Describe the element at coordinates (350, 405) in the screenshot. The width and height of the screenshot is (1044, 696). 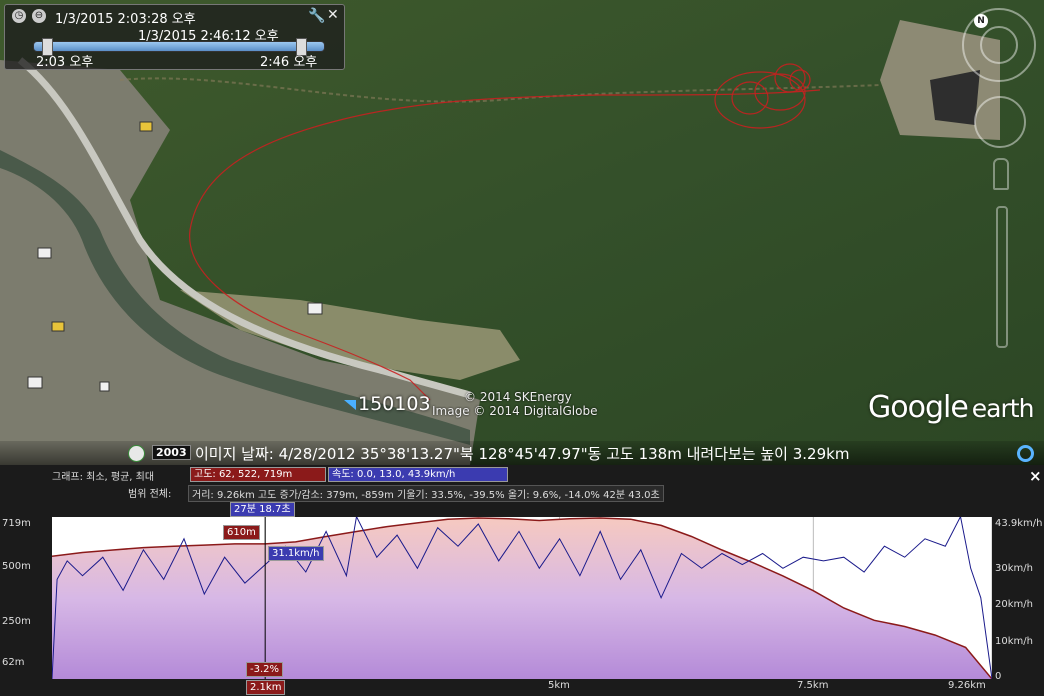
I see `placemark-icon` at that location.